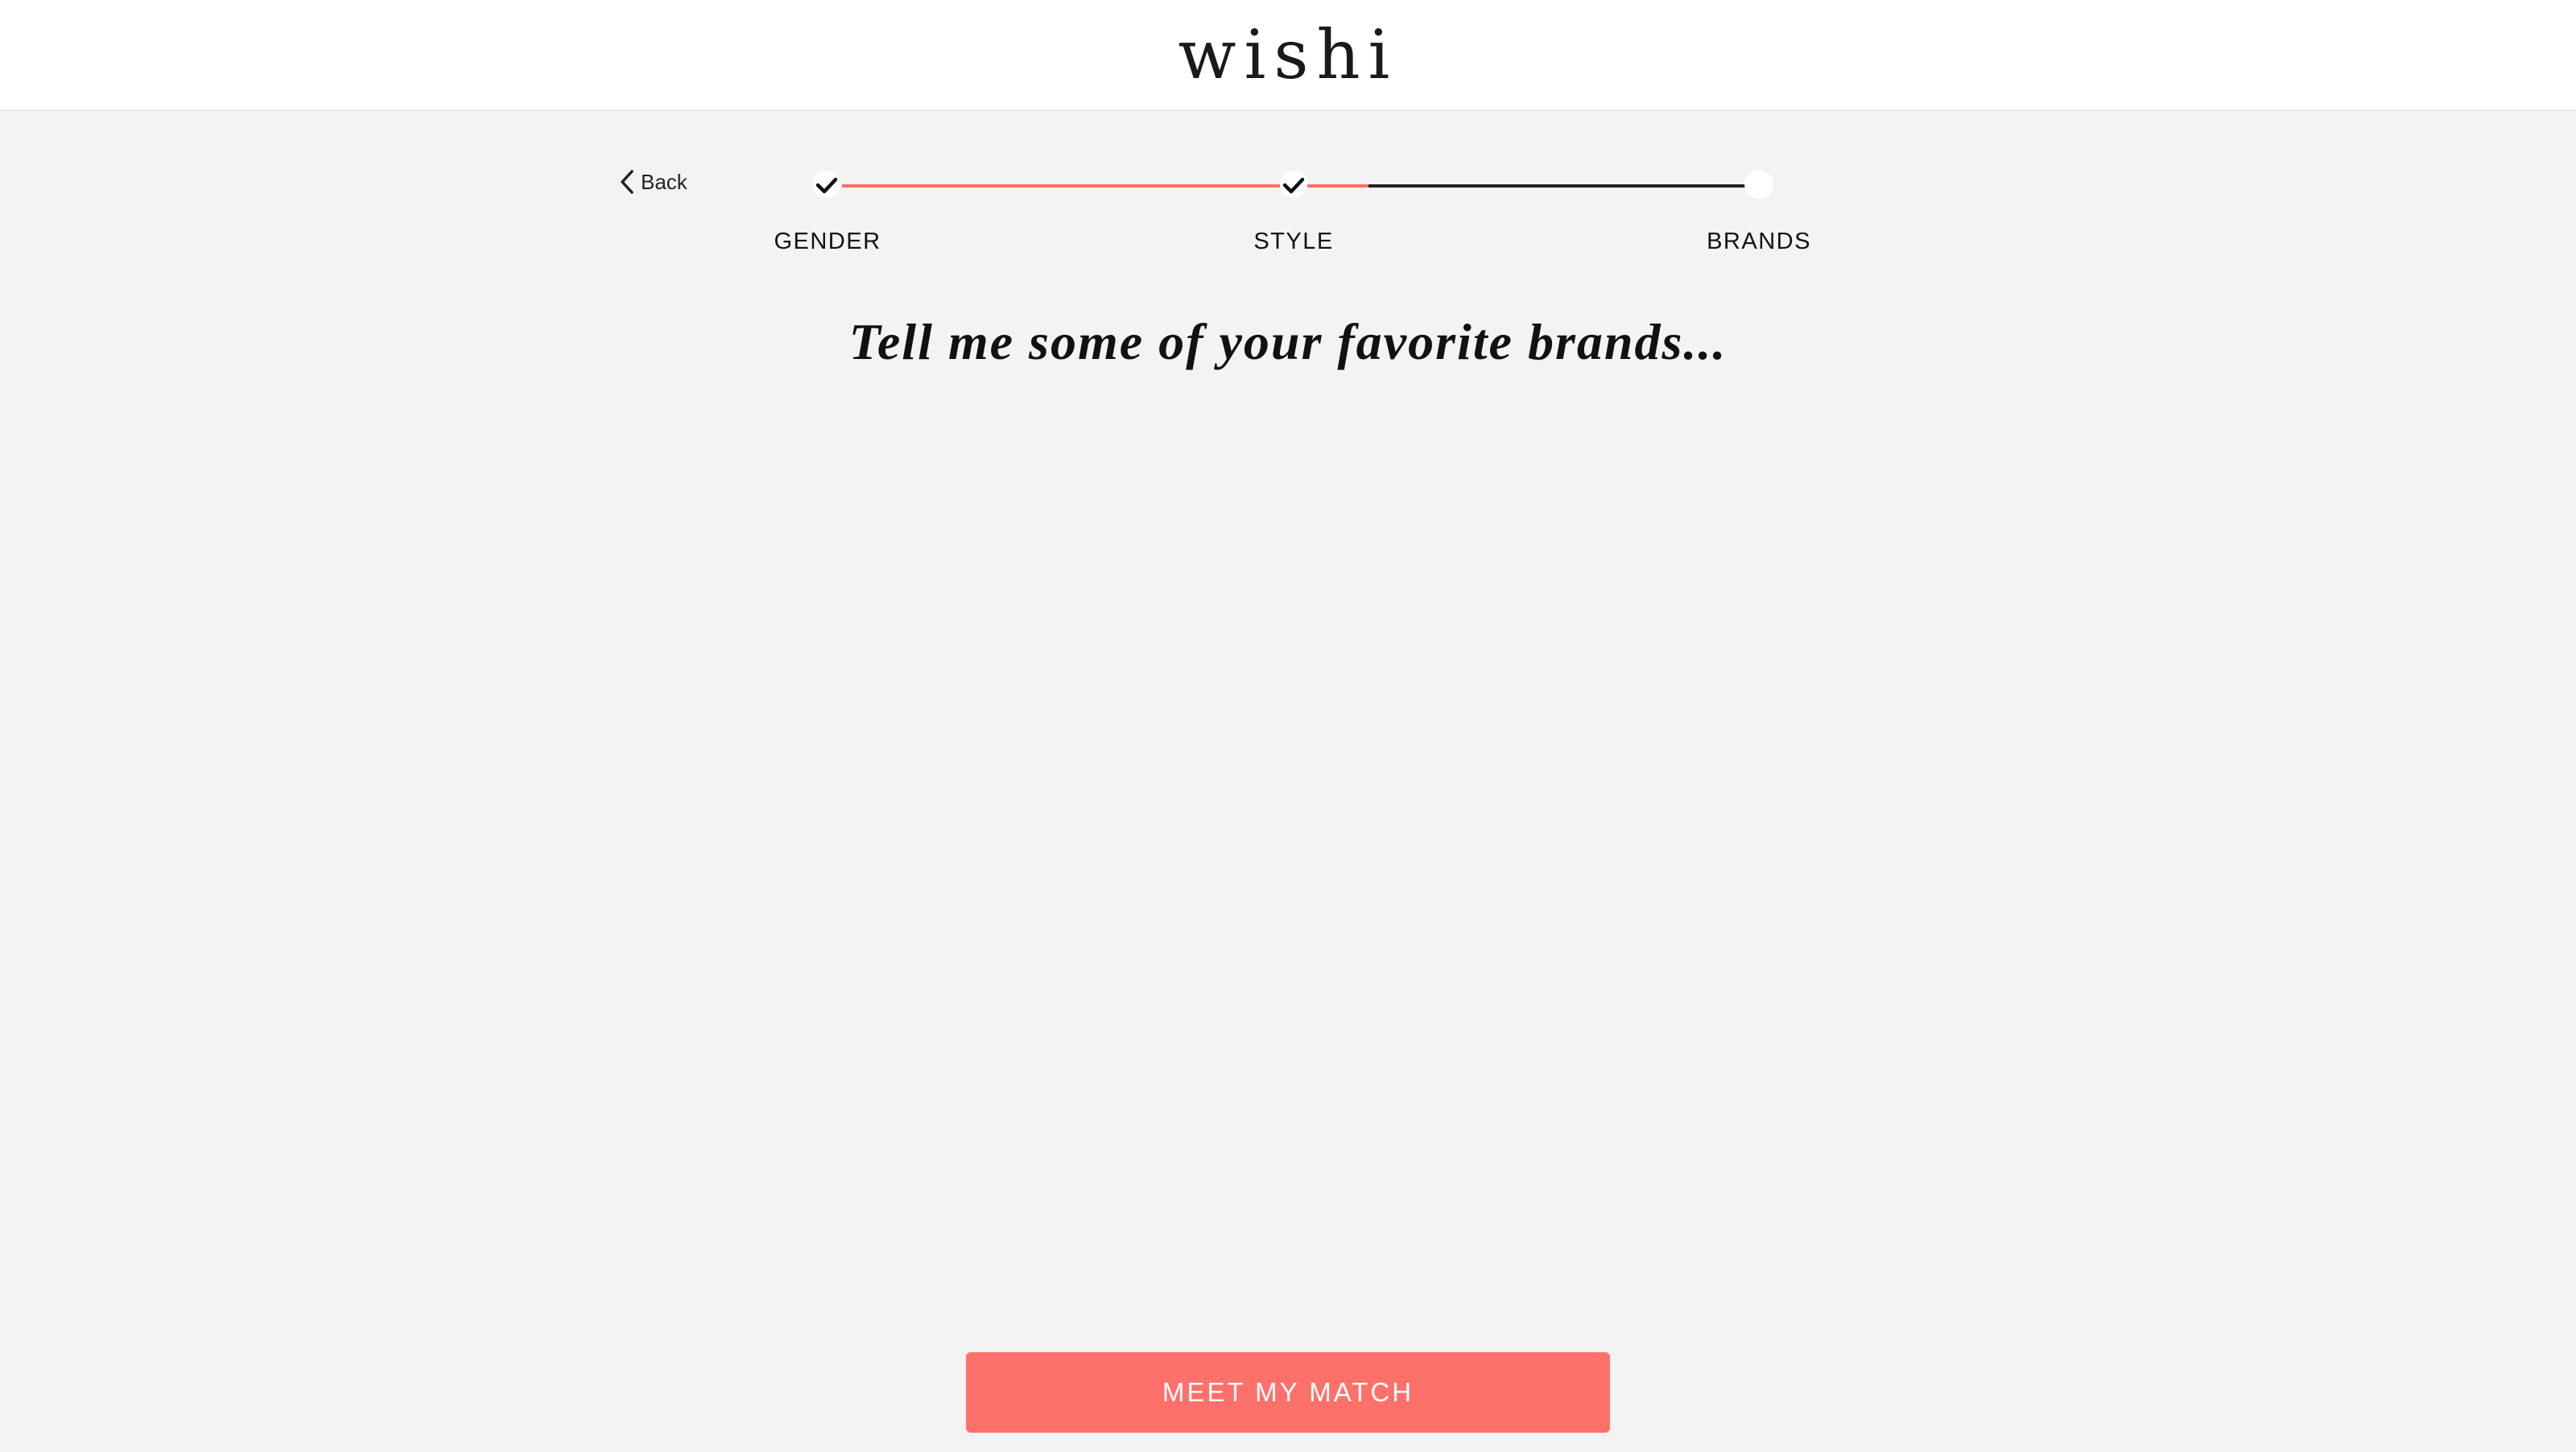 The image size is (2576, 1452). Describe the element at coordinates (1758, 184) in the screenshot. I see `step-dot-brands` at that location.